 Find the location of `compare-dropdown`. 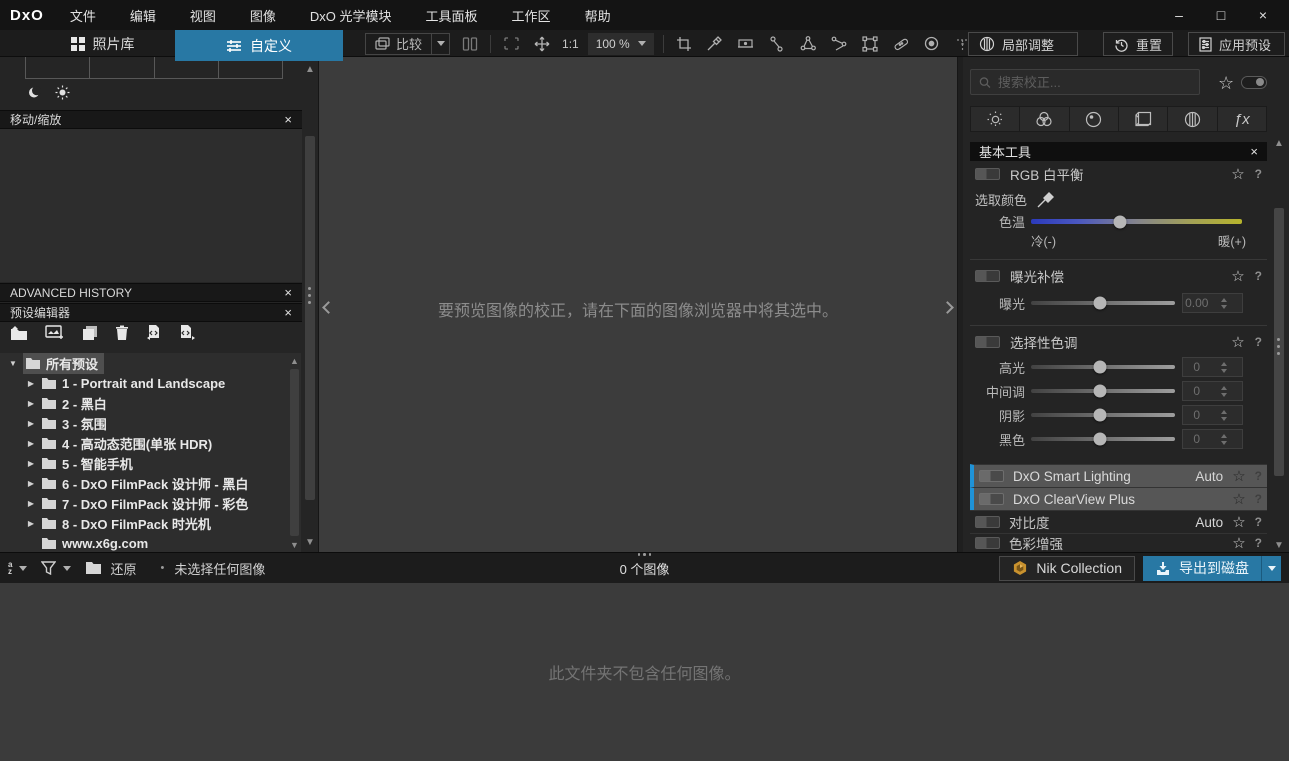

compare-dropdown is located at coordinates (440, 43).